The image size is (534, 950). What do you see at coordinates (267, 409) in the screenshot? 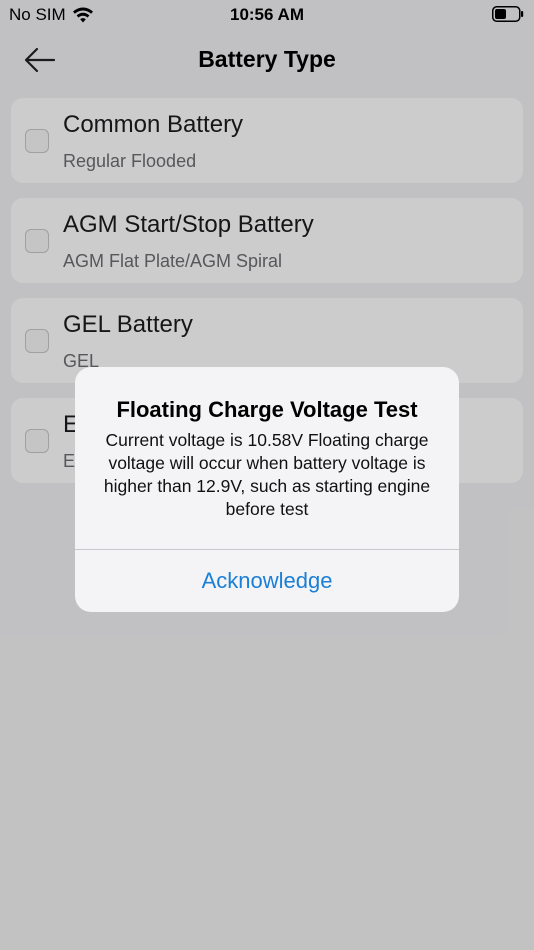
I see `alert-title: Floating Charge Voltage Test` at bounding box center [267, 409].